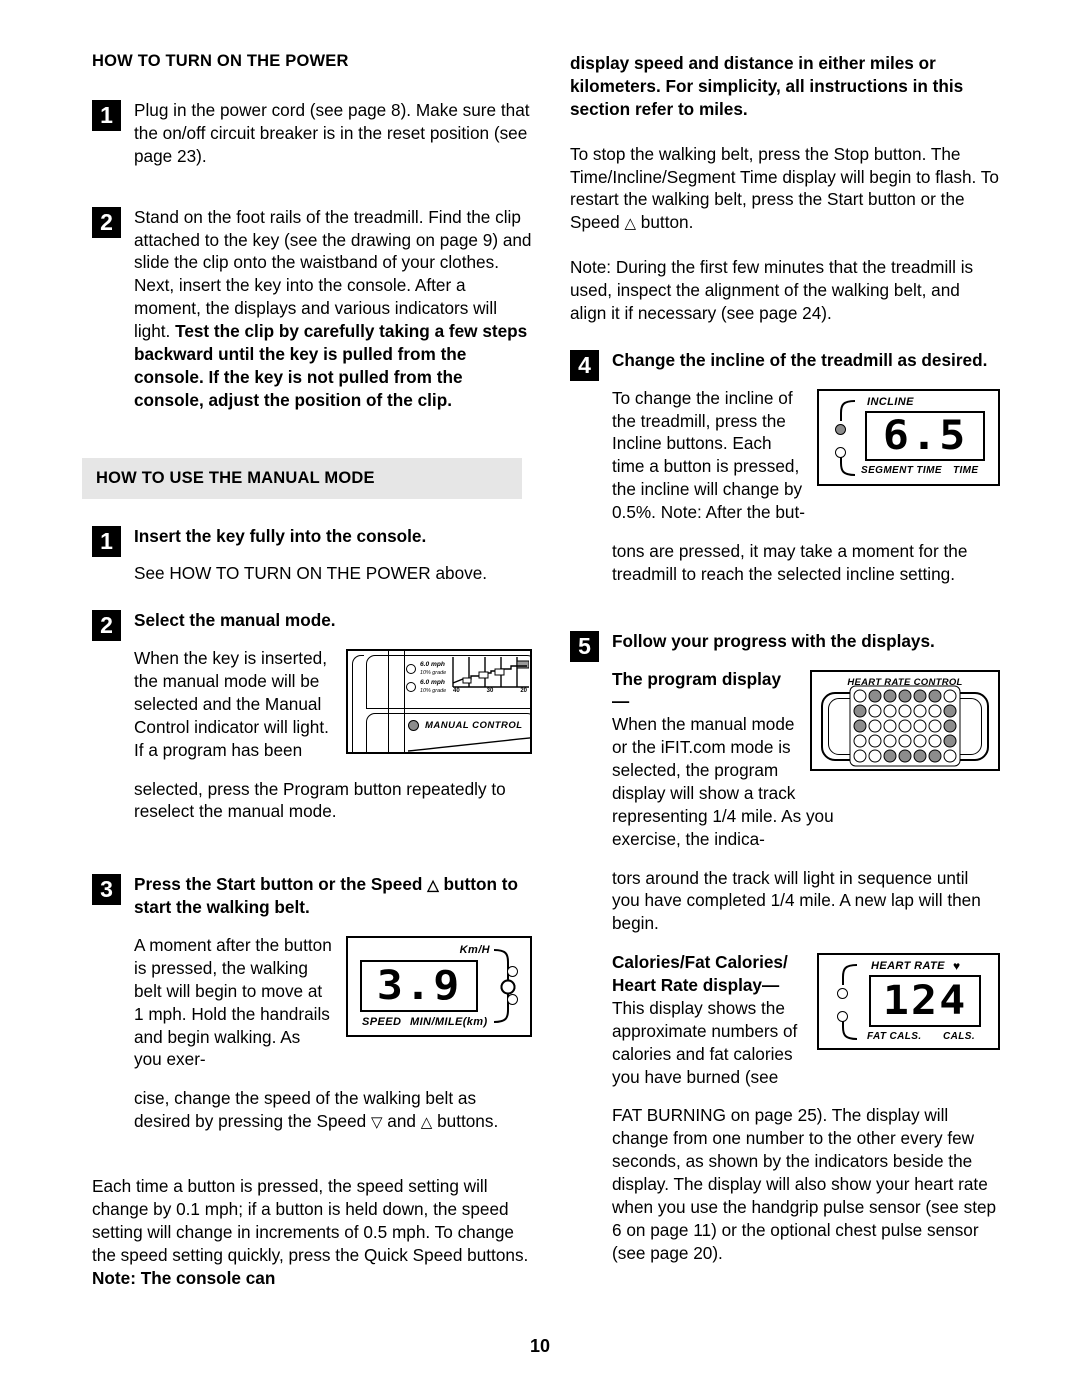  Describe the element at coordinates (106, 890) in the screenshot. I see `step-number-badge: 3` at that location.